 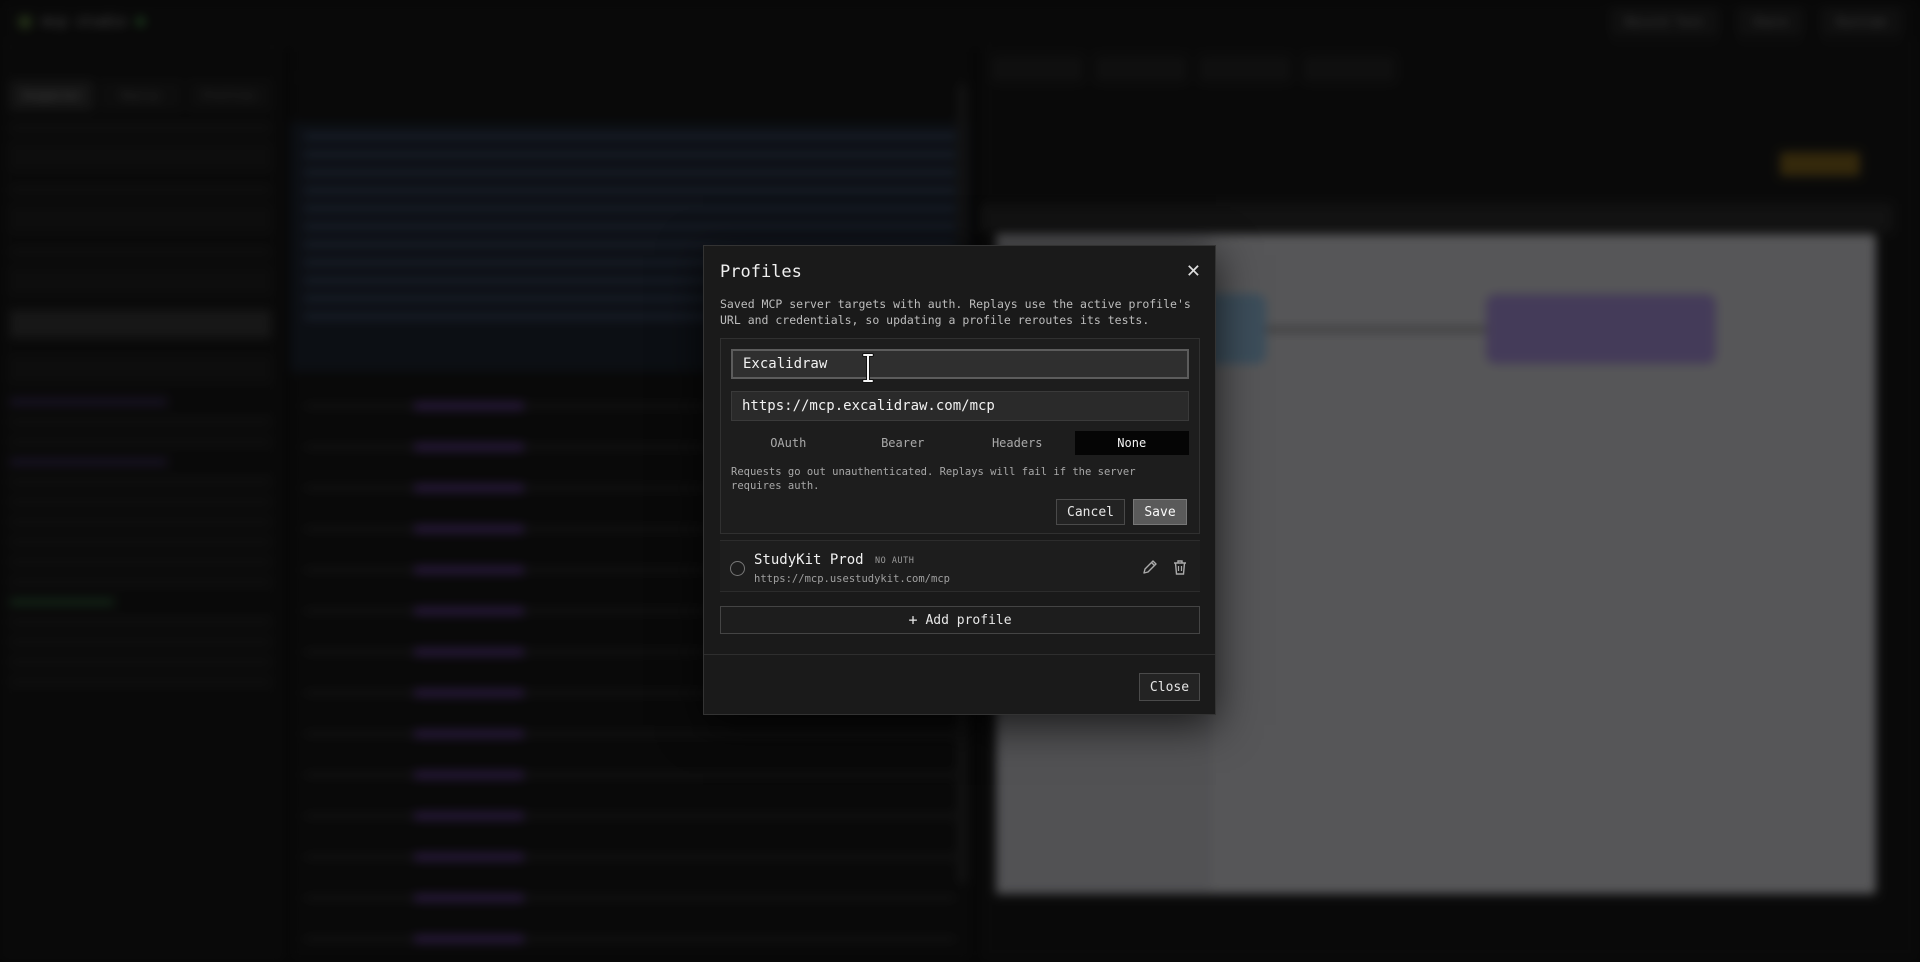 I want to click on dialog-divider, so click(x=959, y=654).